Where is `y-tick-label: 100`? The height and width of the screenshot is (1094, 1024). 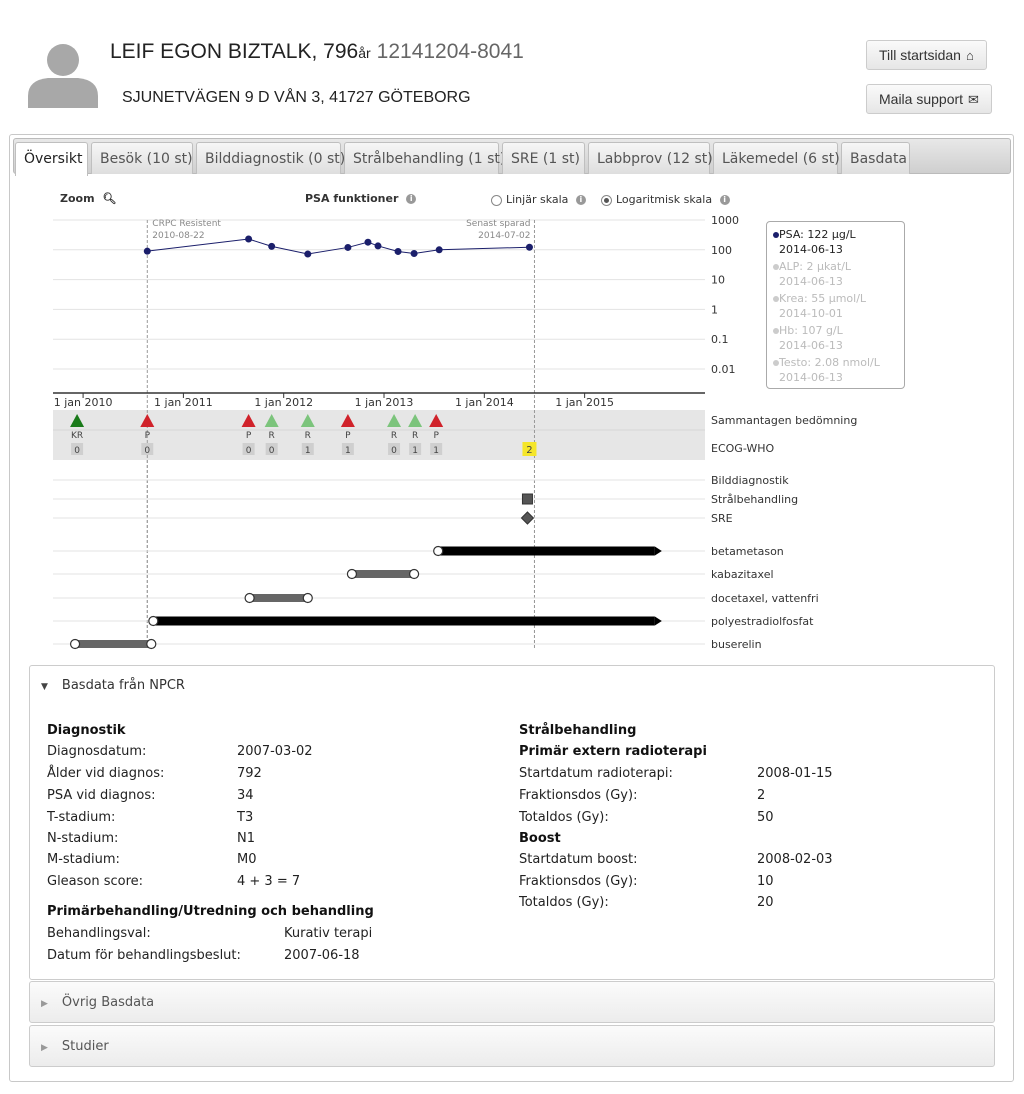 y-tick-label: 100 is located at coordinates (721, 250).